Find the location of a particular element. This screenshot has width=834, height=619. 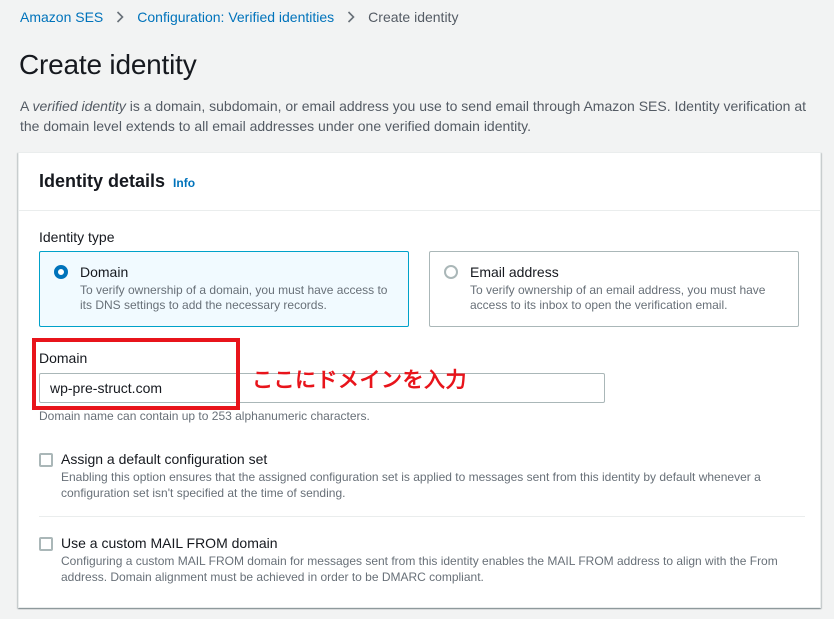

description-emphasis: verified identity is located at coordinates (79, 106).